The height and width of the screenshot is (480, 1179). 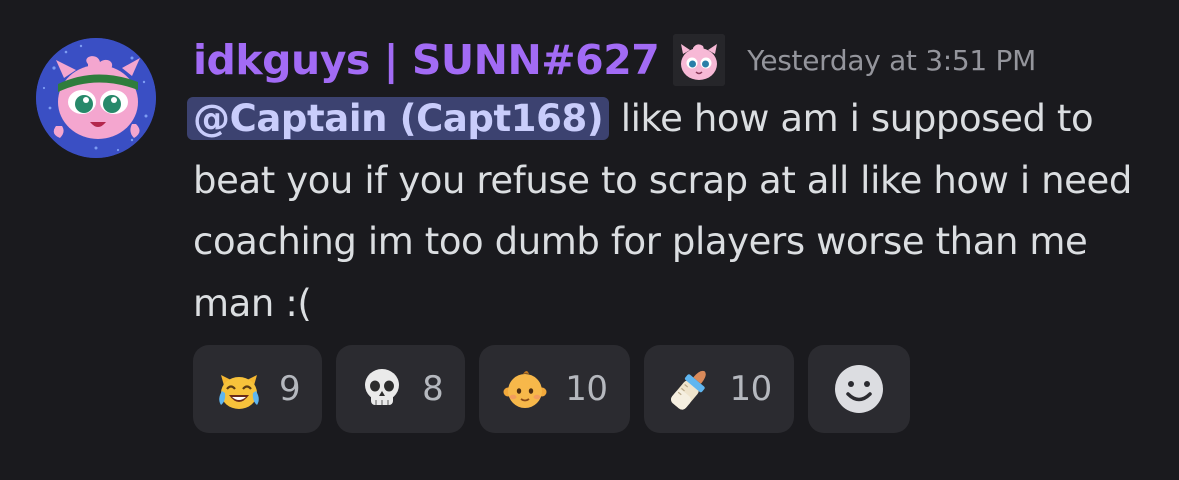 I want to click on user-mention: @Captain (Capt168), so click(x=398, y=118).